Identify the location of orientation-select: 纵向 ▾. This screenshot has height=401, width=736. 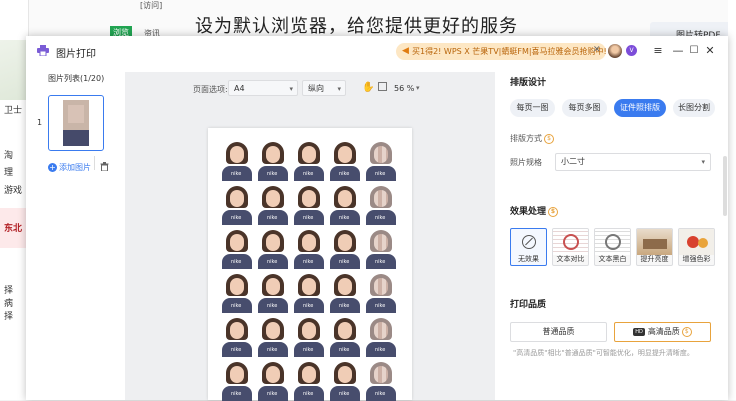
(324, 88).